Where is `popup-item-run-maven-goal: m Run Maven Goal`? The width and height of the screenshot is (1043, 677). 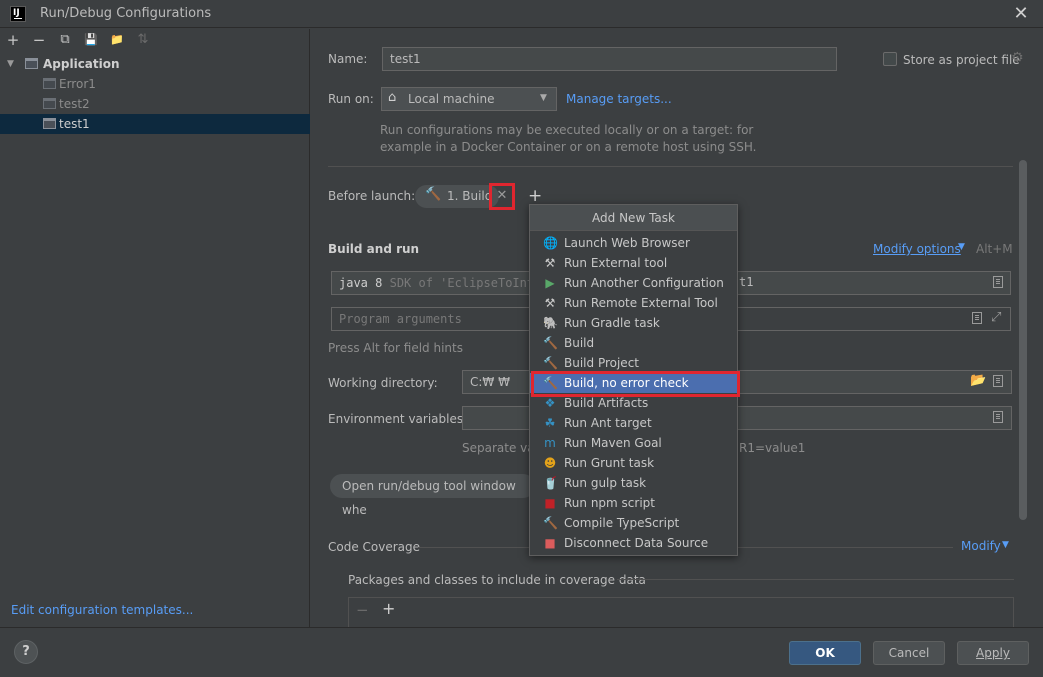 popup-item-run-maven-goal: m Run Maven Goal is located at coordinates (633, 443).